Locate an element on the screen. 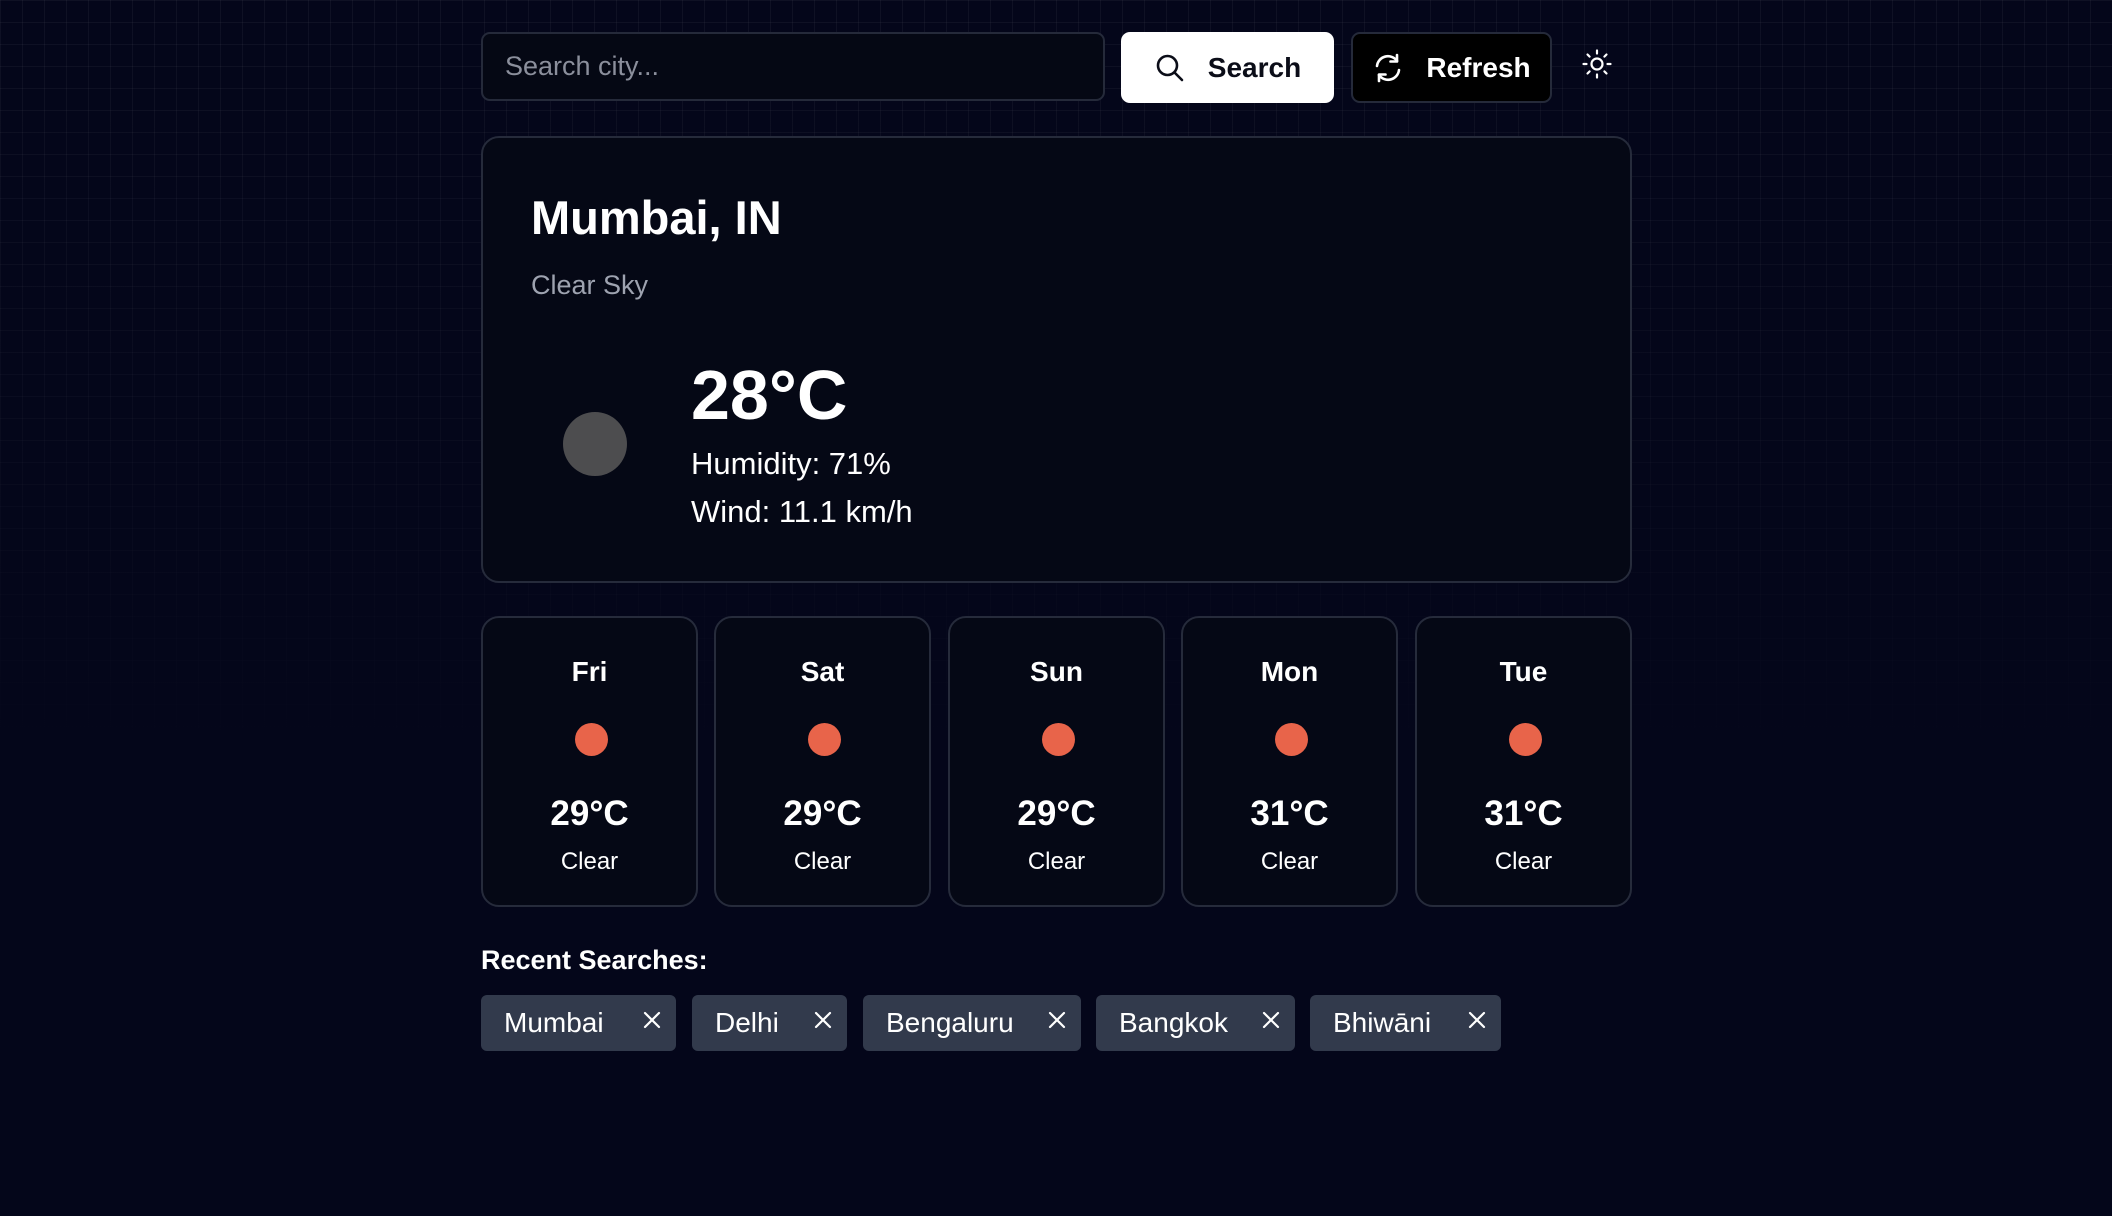 The image size is (2112, 1216). current-temperature: 28°C is located at coordinates (769, 395).